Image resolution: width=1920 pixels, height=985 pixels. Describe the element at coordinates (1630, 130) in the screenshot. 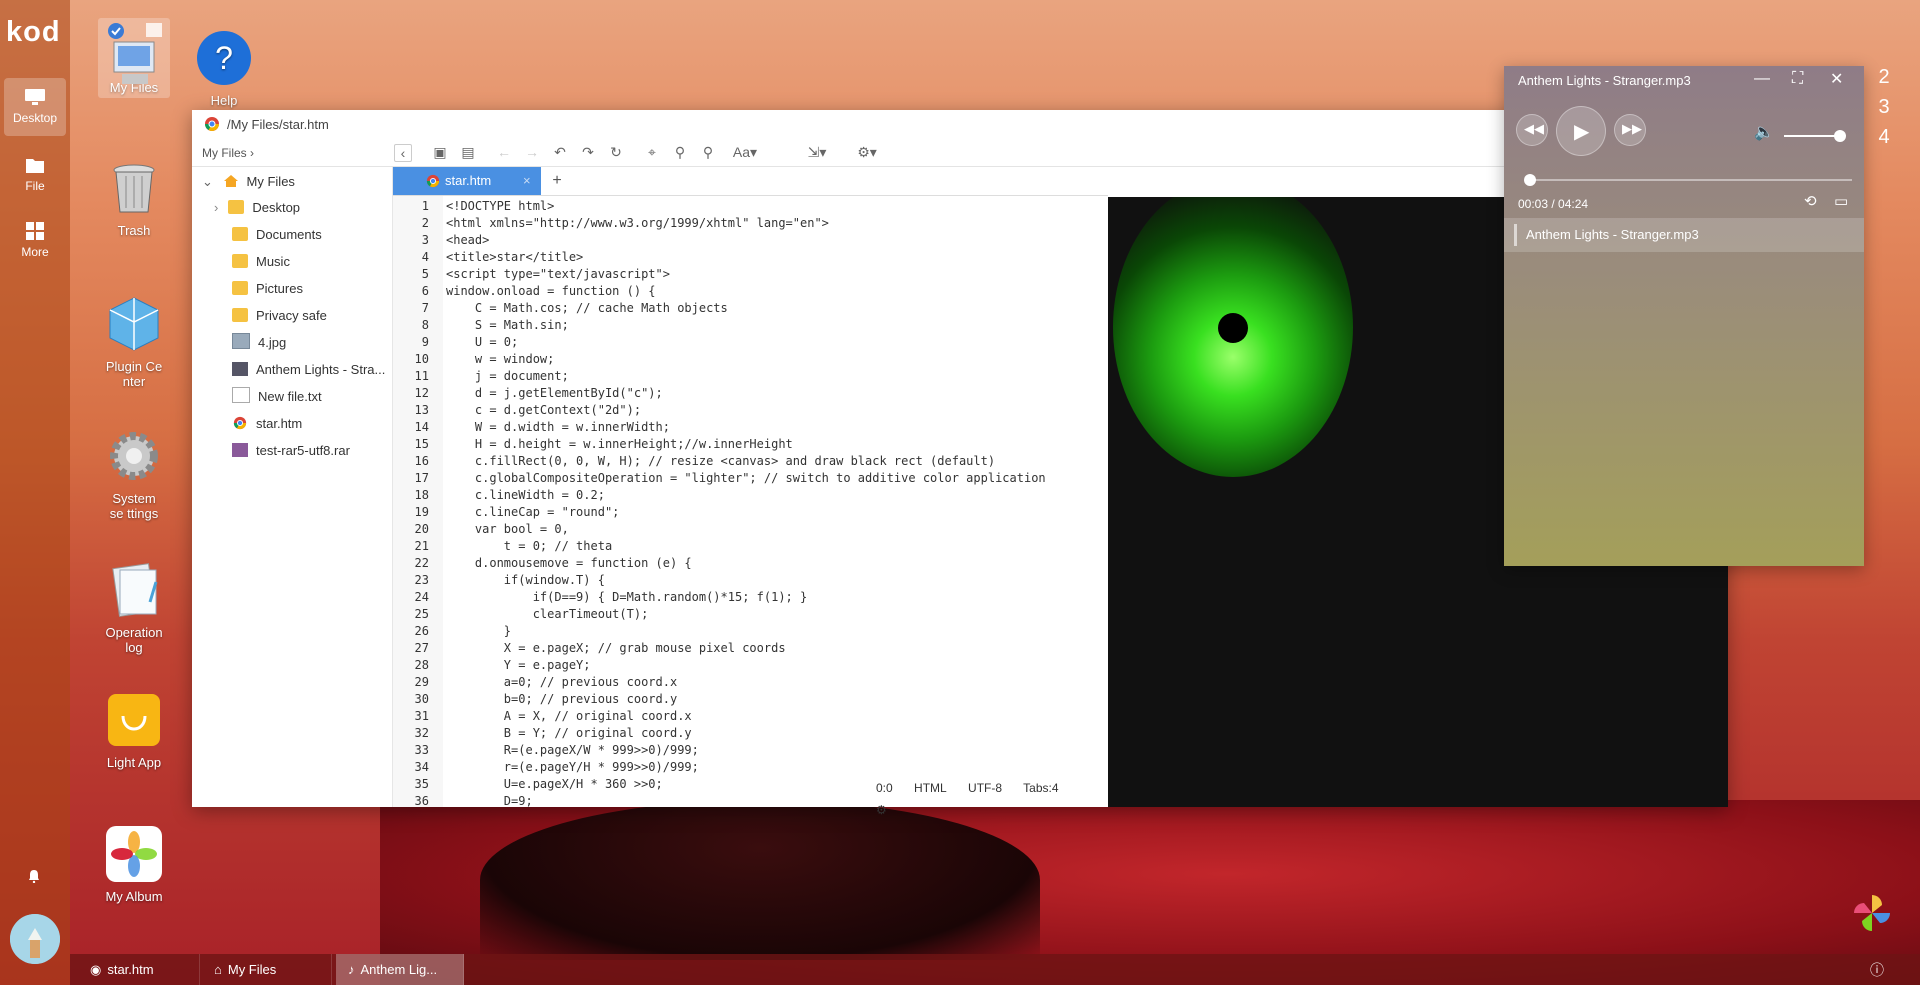

I see `forward-button: ▶▶` at that location.